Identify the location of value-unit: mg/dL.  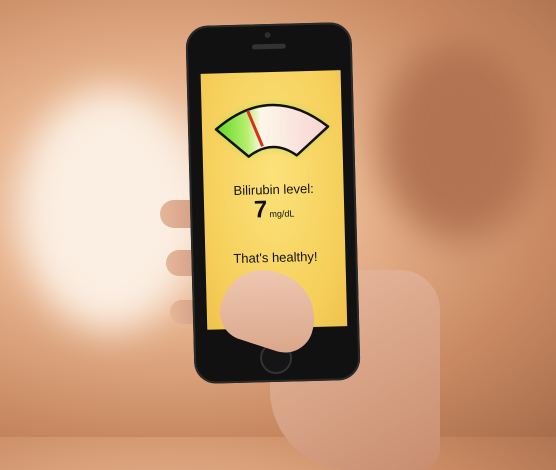
(282, 214).